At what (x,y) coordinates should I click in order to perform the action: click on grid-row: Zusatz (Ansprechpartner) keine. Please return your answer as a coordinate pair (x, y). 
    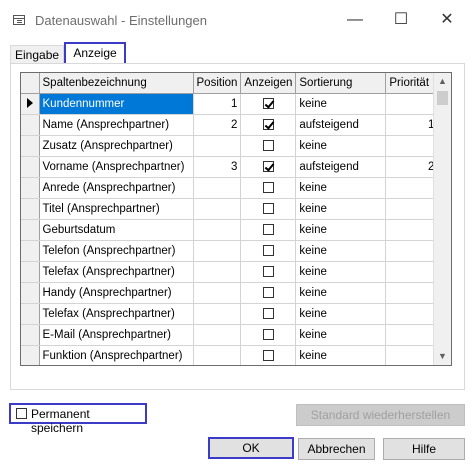
    Looking at the image, I should click on (230, 146).